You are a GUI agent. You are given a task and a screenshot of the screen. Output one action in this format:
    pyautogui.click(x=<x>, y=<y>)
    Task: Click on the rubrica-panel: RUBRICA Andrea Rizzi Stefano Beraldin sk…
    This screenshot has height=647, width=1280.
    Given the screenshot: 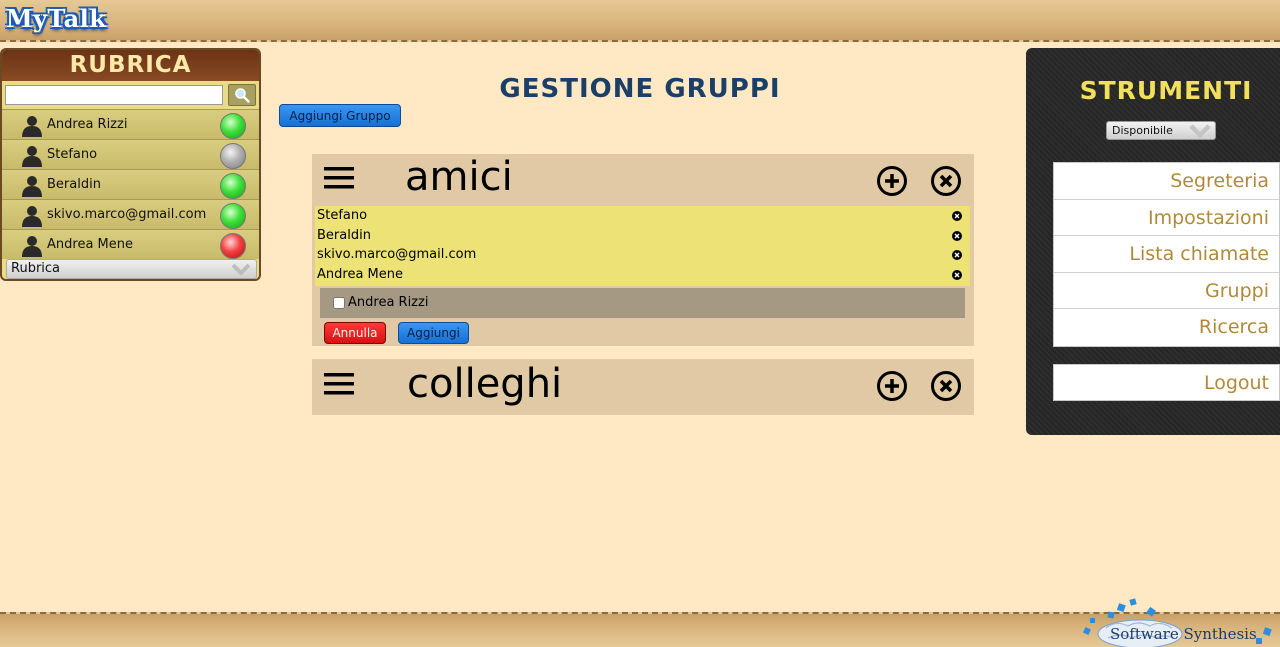 What is the action you would take?
    pyautogui.click(x=130, y=164)
    